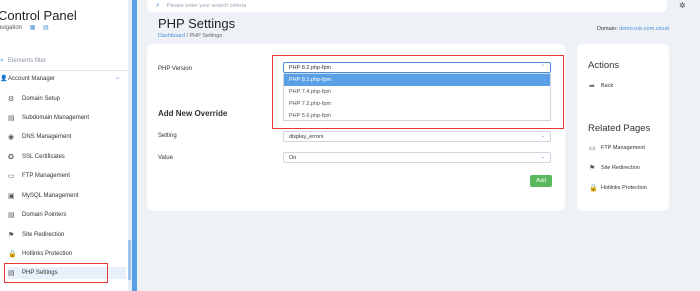 The height and width of the screenshot is (291, 700). I want to click on related-link-label: Site Redirection, so click(620, 168).